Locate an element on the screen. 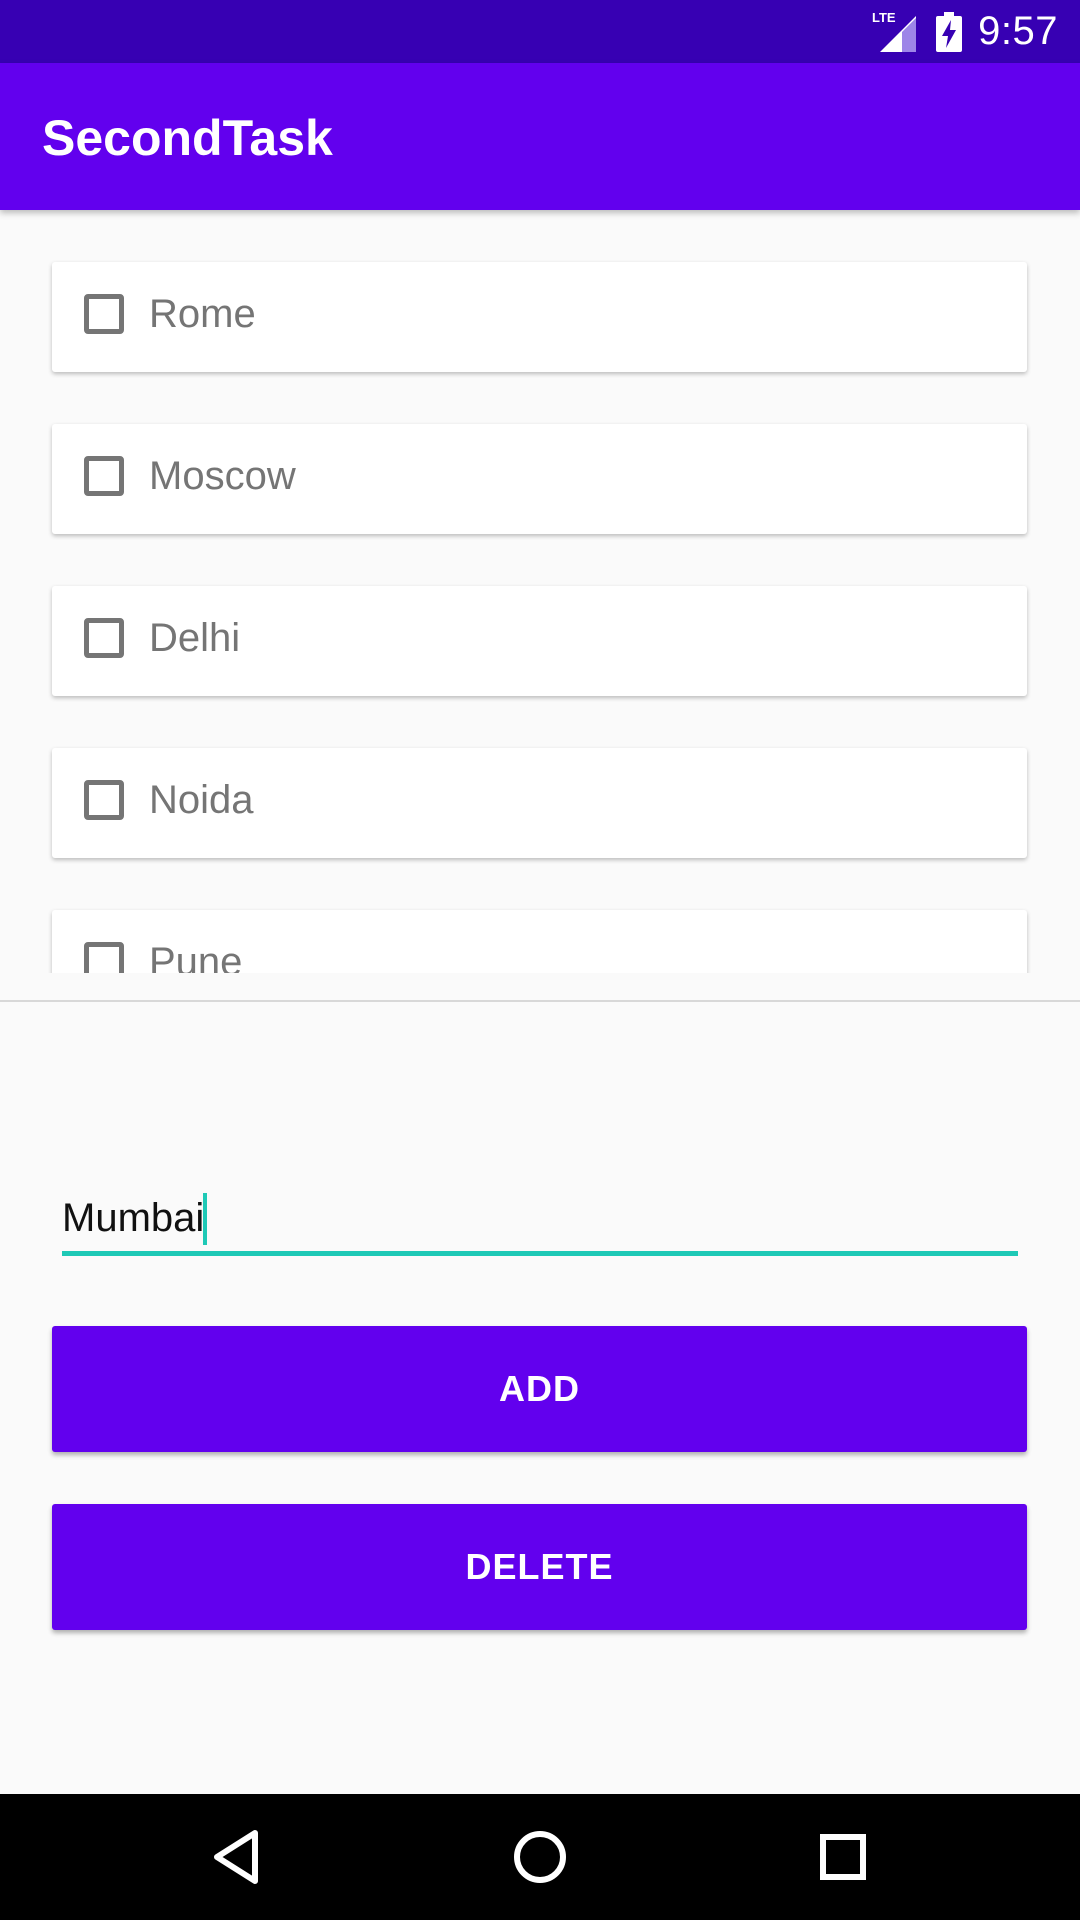 This screenshot has height=1920, width=1080. delete-button: DELETE is located at coordinates (539, 1567).